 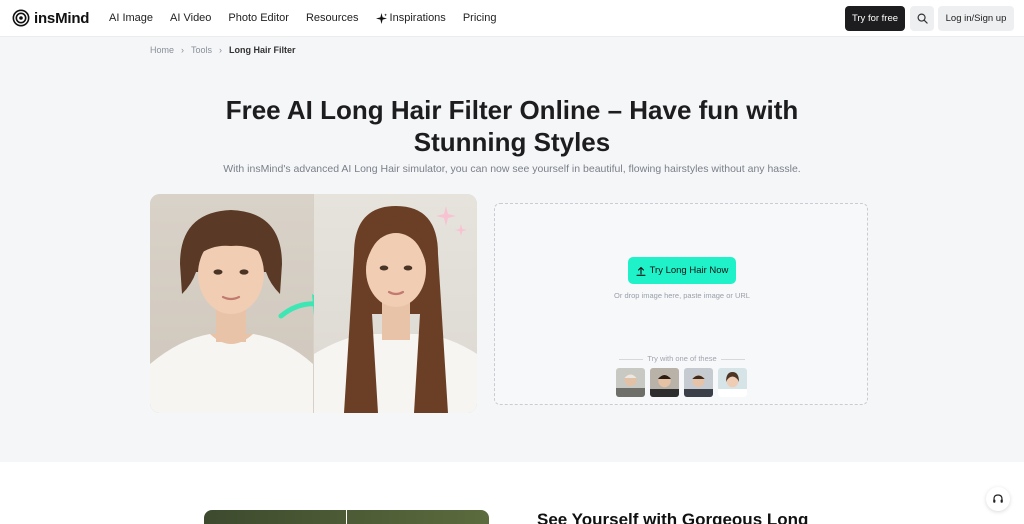 I want to click on breadcrumb-home: Home, so click(x=162, y=50).